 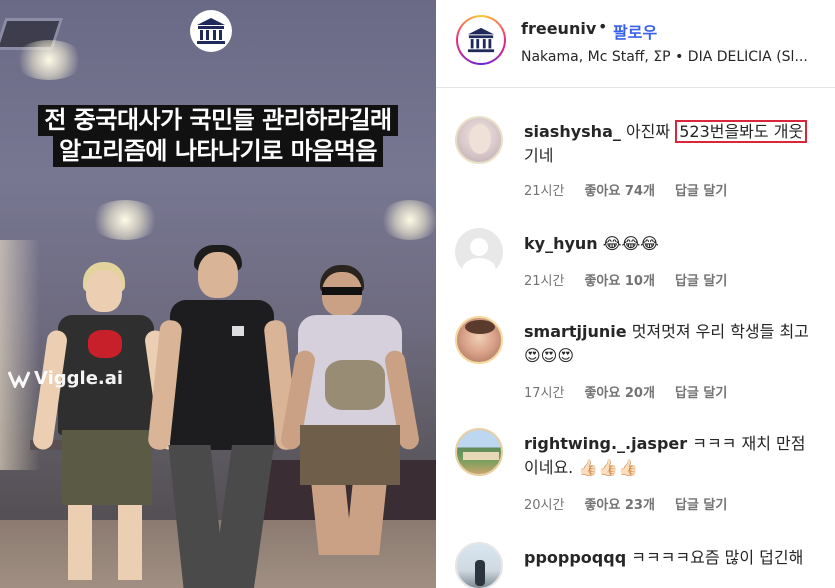 I want to click on comment-likes: 좋아요 20개, so click(x=619, y=391).